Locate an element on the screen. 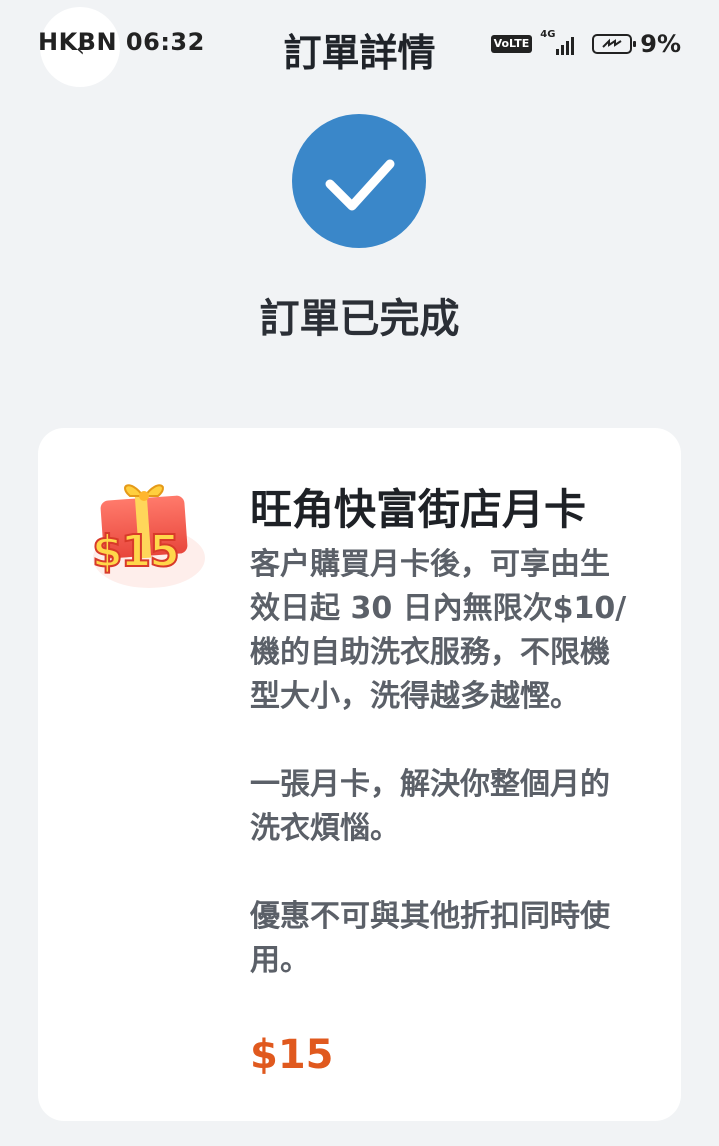  description-paragraph: 一張月卡，解決你整個月的洗衣煩惱。 is located at coordinates (430, 806).